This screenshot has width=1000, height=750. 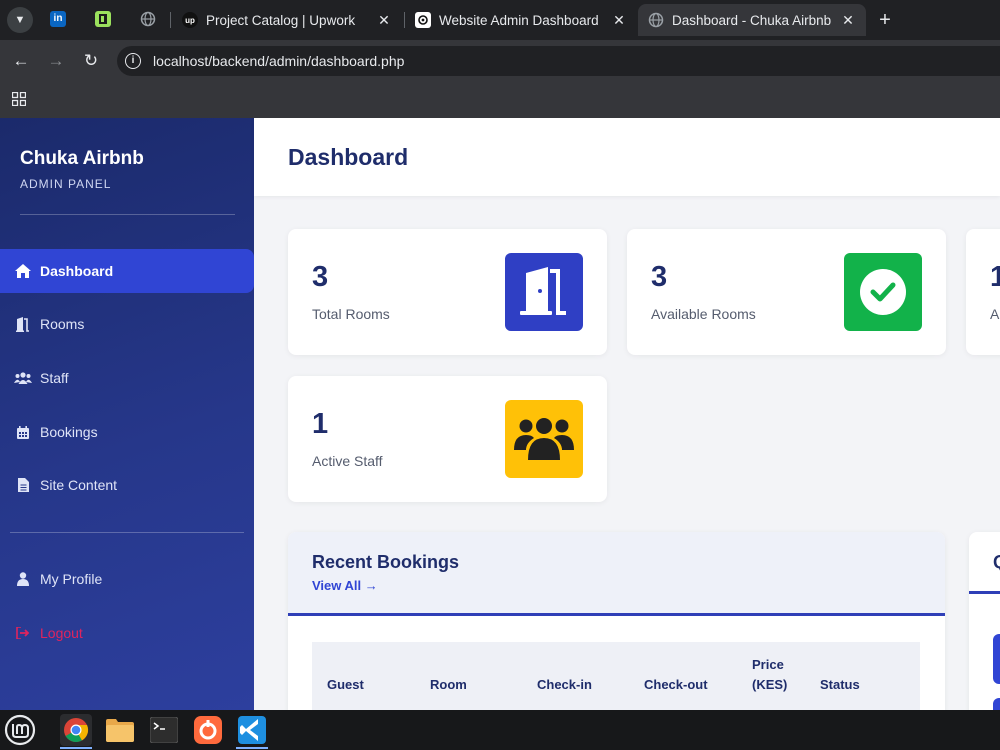 What do you see at coordinates (127, 579) in the screenshot?
I see `sidebar-item-my-profile: My Profile` at bounding box center [127, 579].